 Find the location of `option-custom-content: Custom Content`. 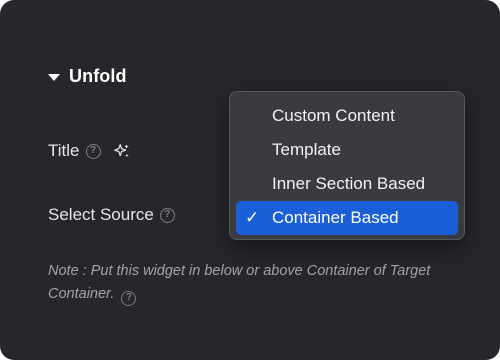

option-custom-content: Custom Content is located at coordinates (347, 116).